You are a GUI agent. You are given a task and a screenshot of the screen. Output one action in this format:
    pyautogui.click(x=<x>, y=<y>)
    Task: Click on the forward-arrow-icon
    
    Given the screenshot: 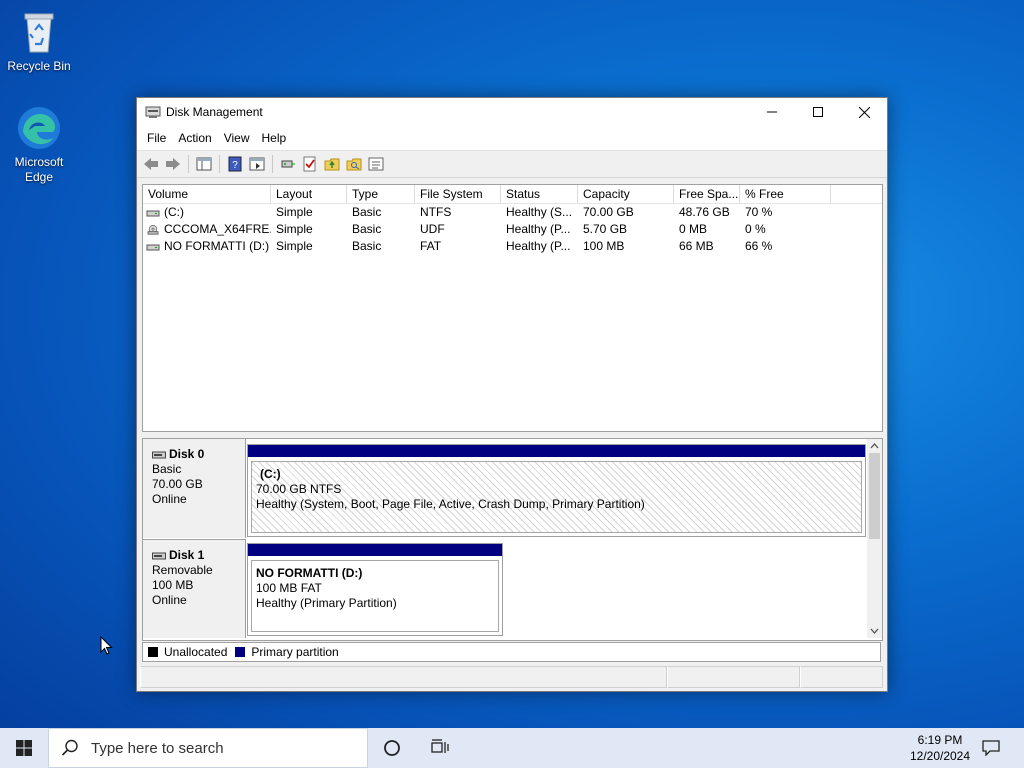 What is the action you would take?
    pyautogui.click(x=173, y=164)
    